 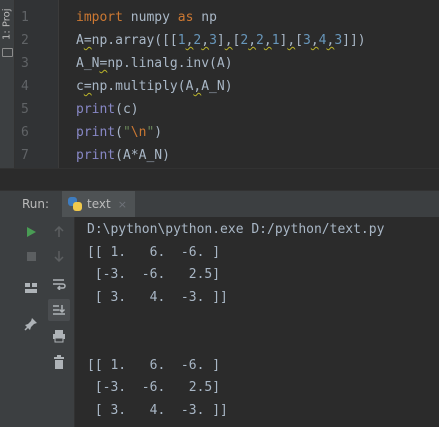 I want to click on pin-tab-button, so click(x=31, y=324).